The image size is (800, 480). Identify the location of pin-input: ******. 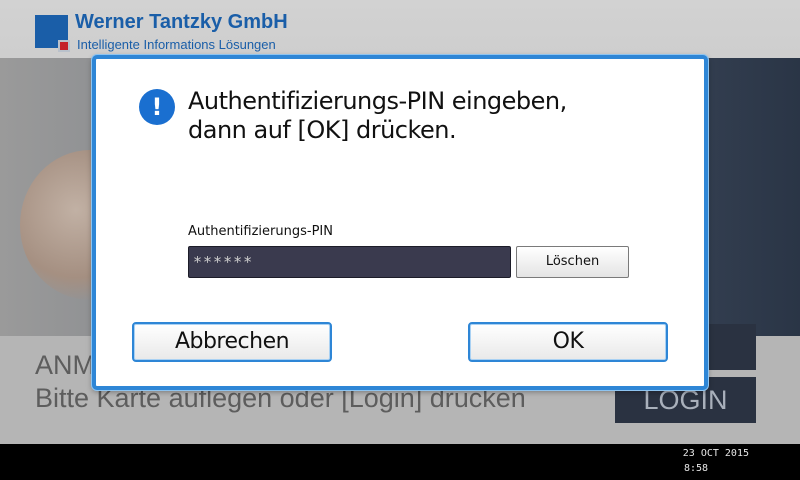
(349, 262).